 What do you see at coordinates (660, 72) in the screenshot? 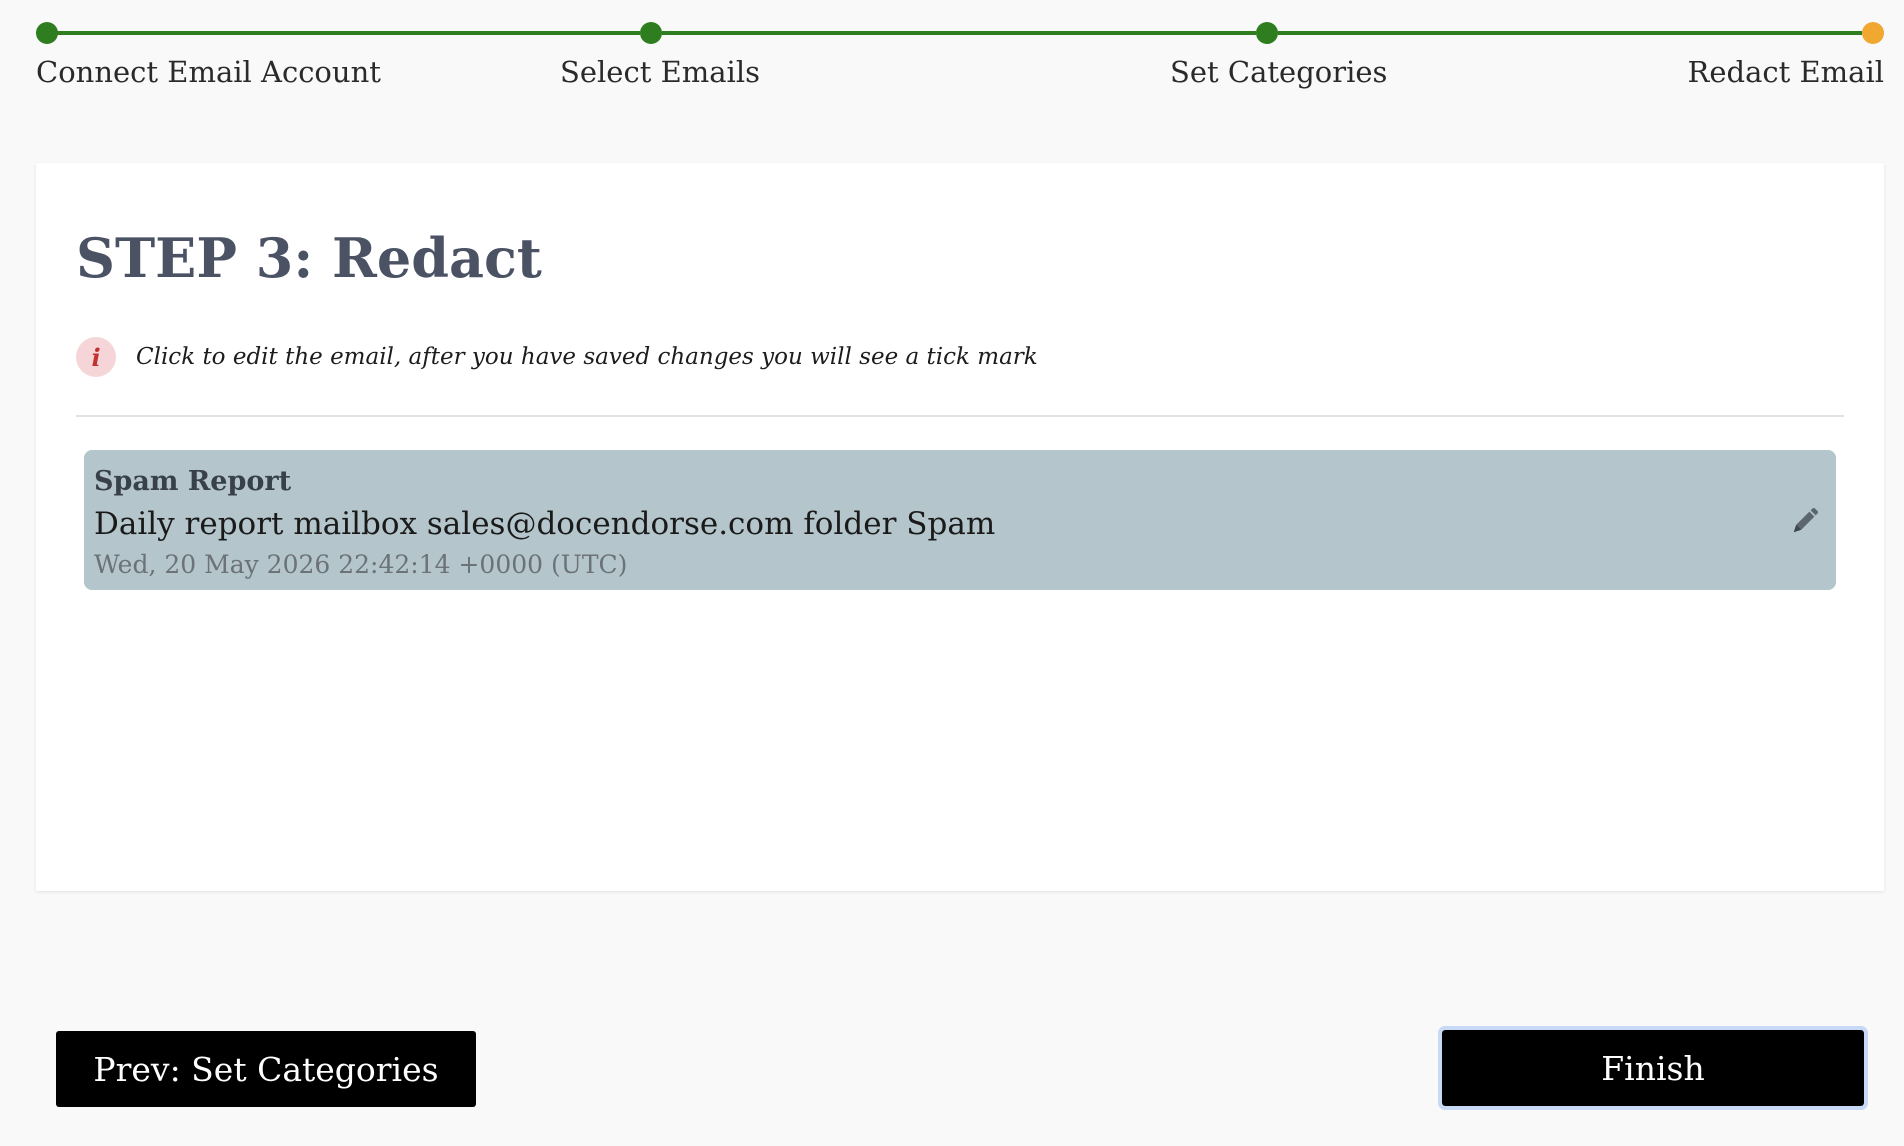
I see `step-label-select-emails: Select Emails` at bounding box center [660, 72].